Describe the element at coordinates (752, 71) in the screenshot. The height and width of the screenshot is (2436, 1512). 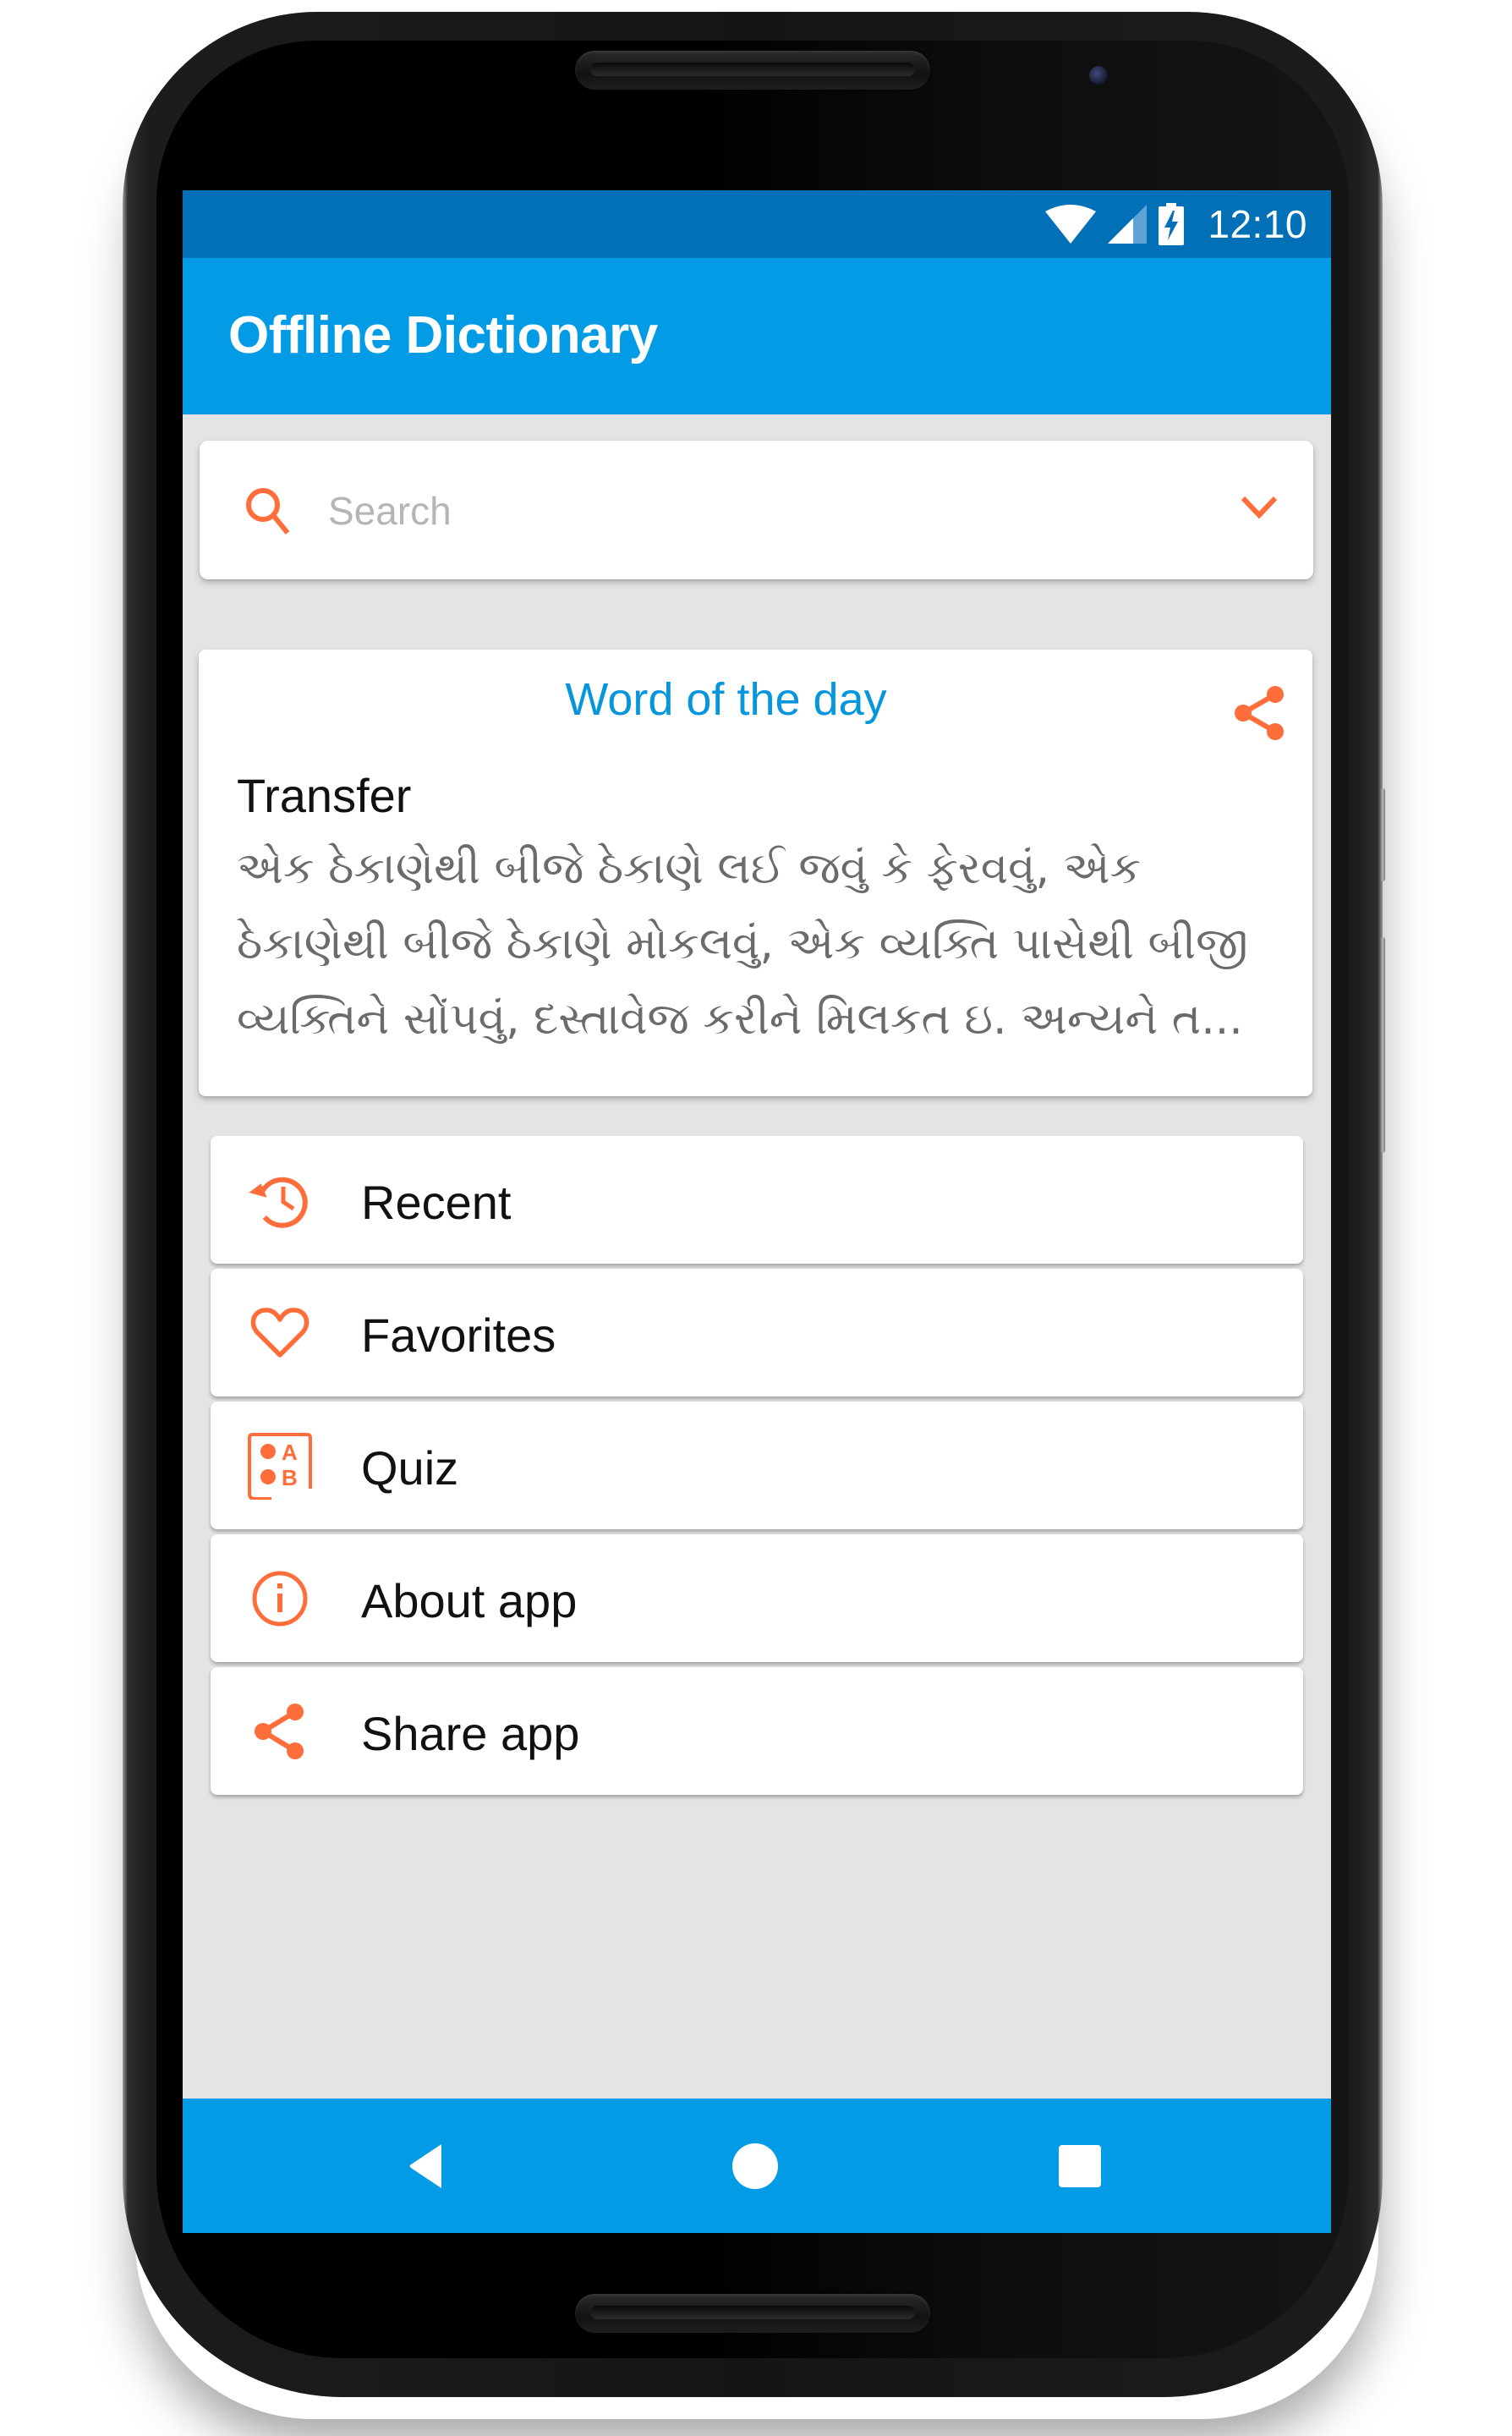
I see `top-speaker` at that location.